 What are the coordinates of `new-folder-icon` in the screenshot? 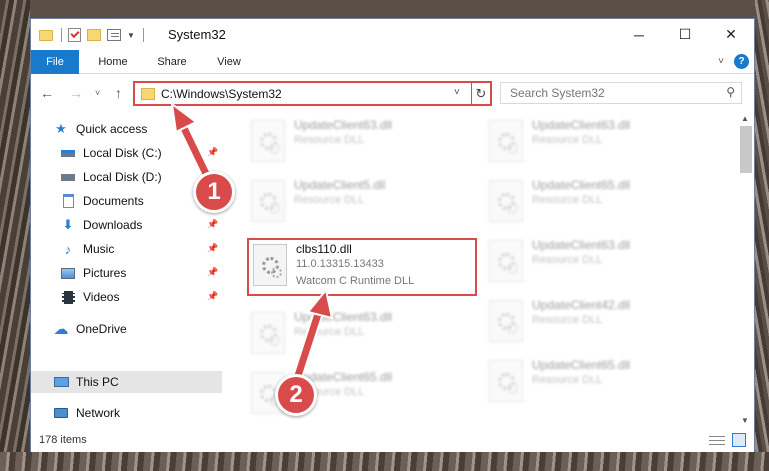 It's located at (94, 35).